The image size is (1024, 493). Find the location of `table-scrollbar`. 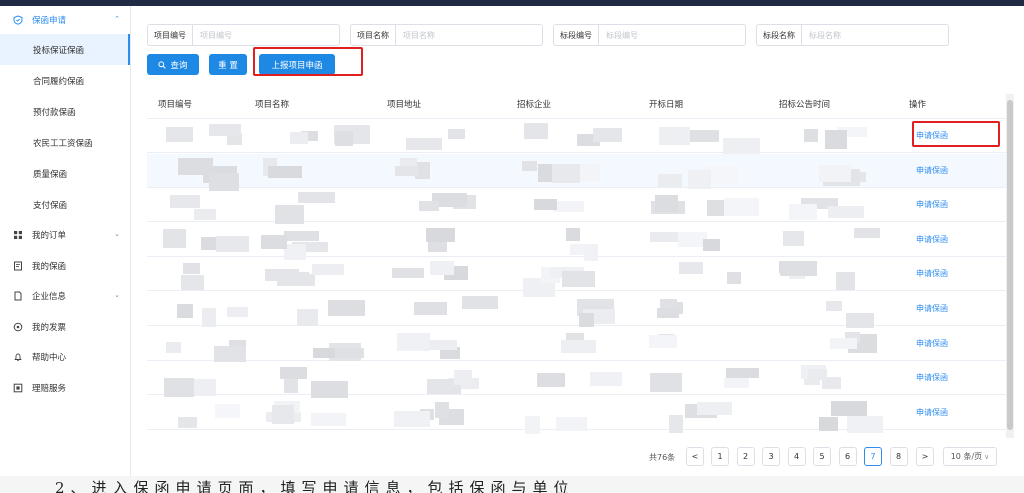

table-scrollbar is located at coordinates (1010, 266).